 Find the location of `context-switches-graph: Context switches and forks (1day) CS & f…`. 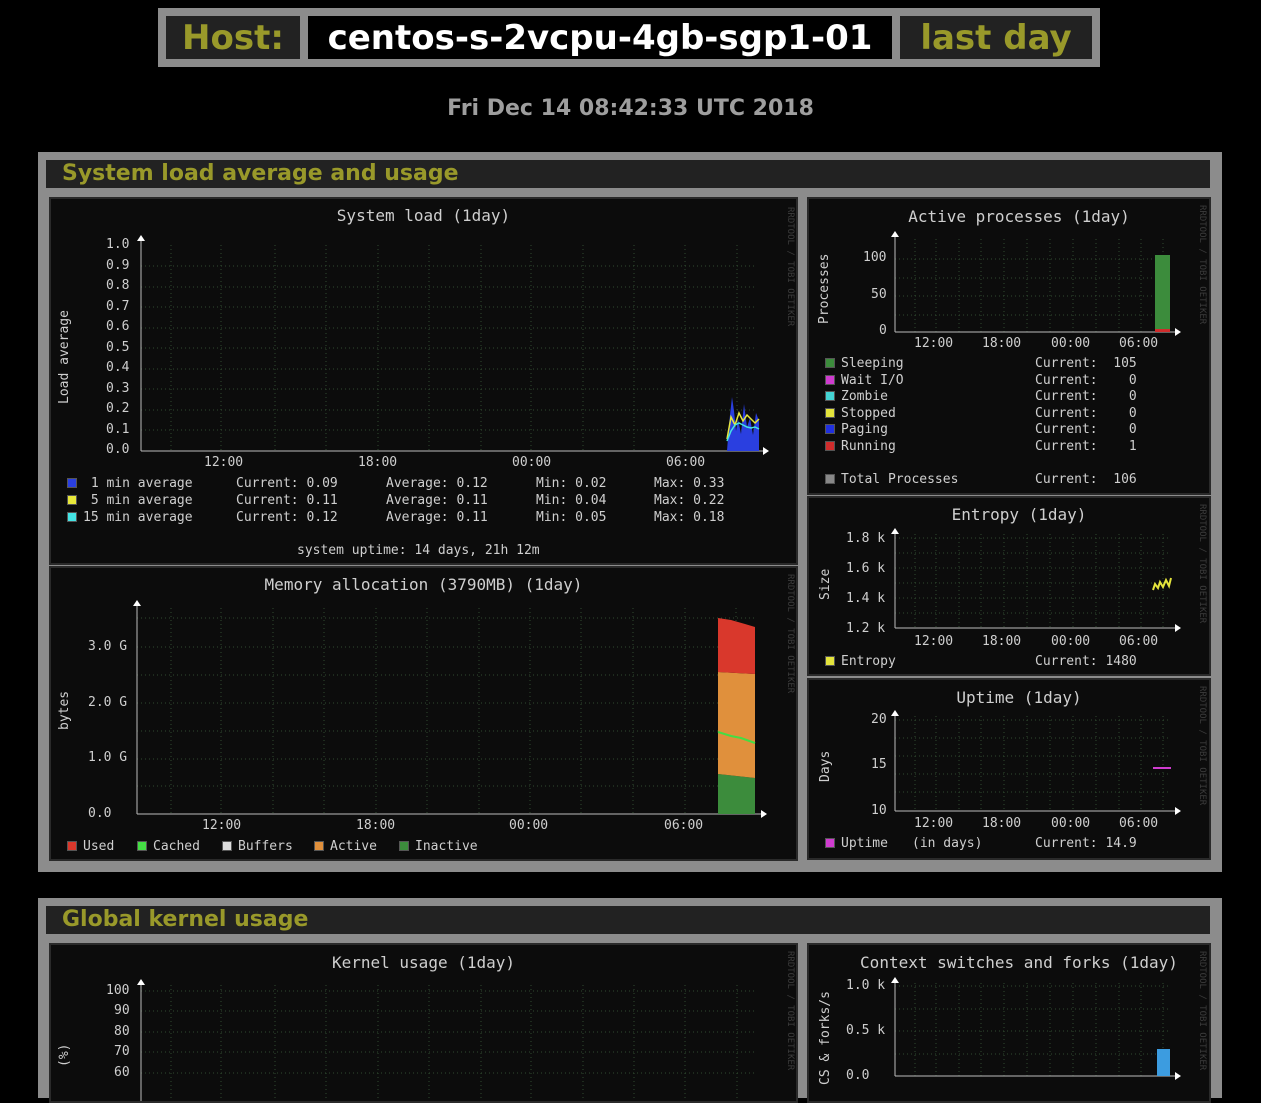

context-switches-graph: Context switches and forks (1day) CS & f… is located at coordinates (1009, 1023).